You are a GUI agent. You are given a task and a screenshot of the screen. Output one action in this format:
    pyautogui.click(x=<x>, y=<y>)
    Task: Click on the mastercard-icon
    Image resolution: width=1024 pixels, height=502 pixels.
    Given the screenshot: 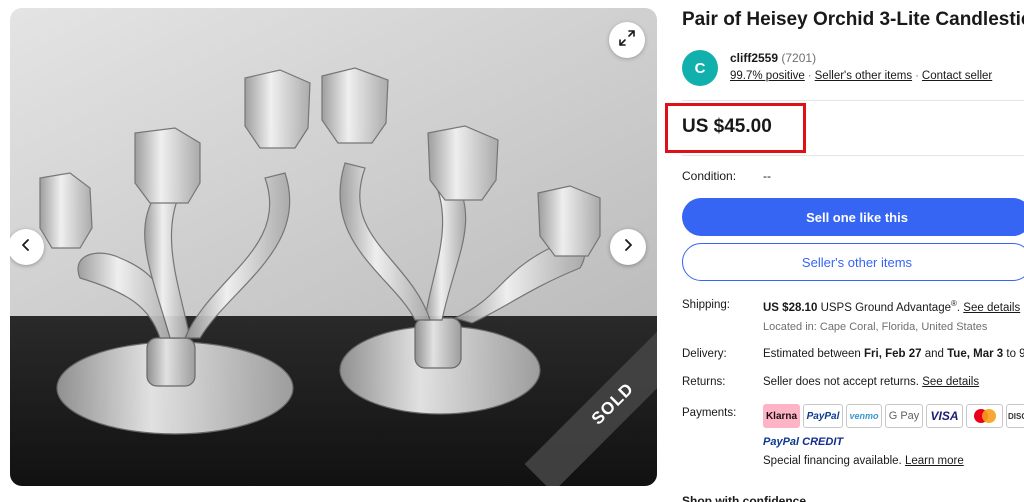 What is the action you would take?
    pyautogui.click(x=984, y=416)
    